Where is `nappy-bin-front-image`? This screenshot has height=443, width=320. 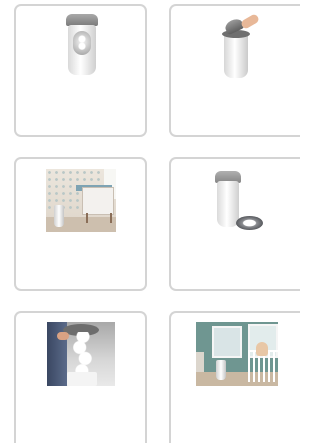 nappy-bin-front-image is located at coordinates (82, 47).